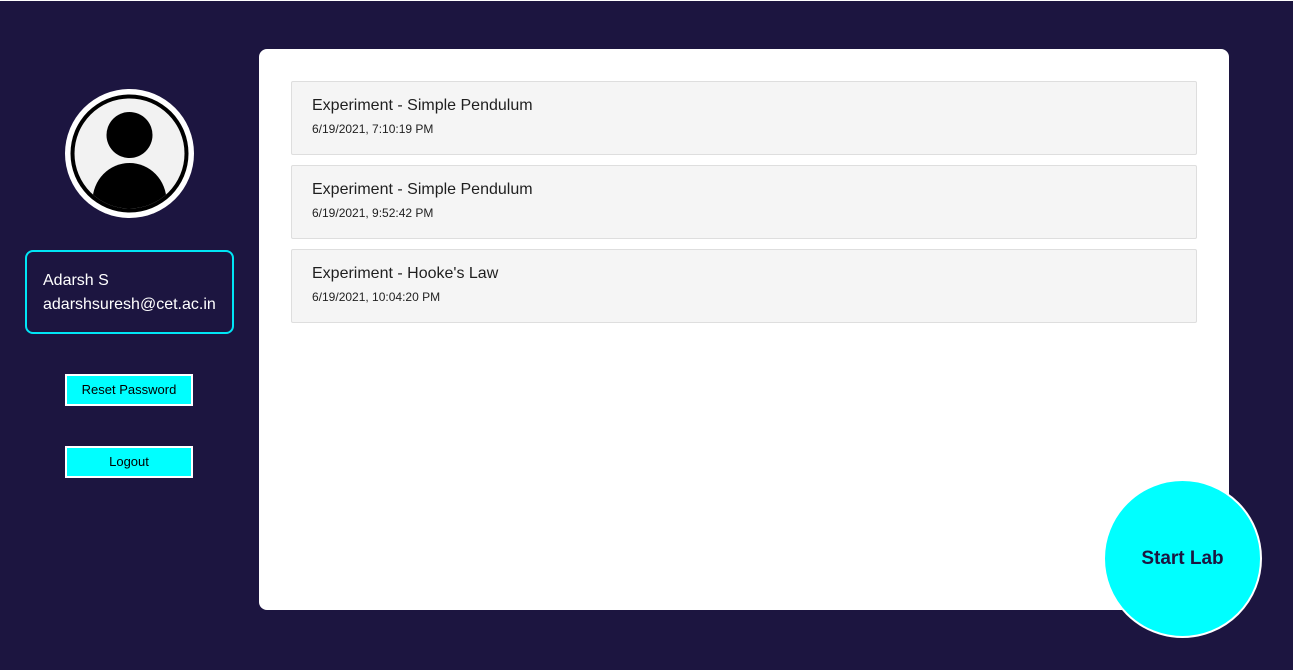 The width and height of the screenshot is (1293, 670). What do you see at coordinates (405, 273) in the screenshot?
I see `experiment-title: Experiment - Hooke's Law` at bounding box center [405, 273].